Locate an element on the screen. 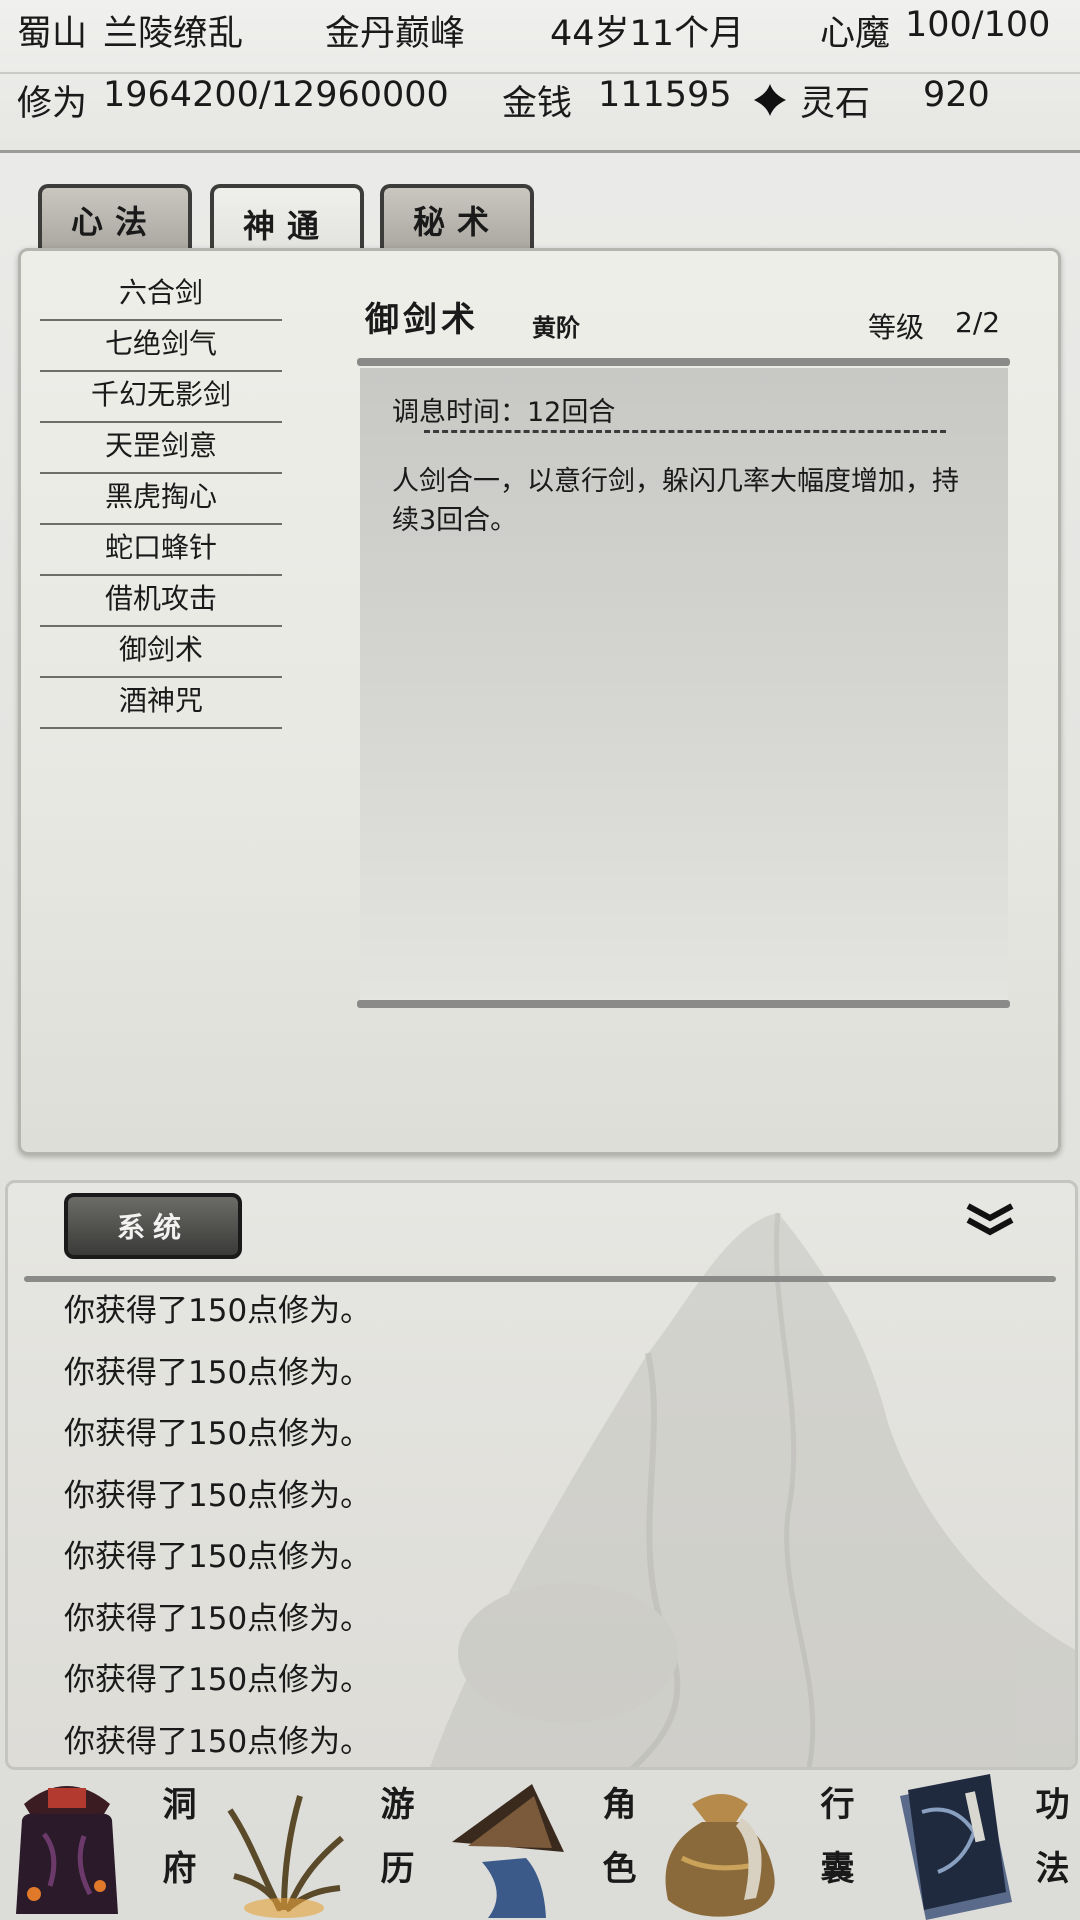 Image resolution: width=1080 pixels, height=1920 pixels. nav-bag: 行囊 is located at coordinates (760, 1846).